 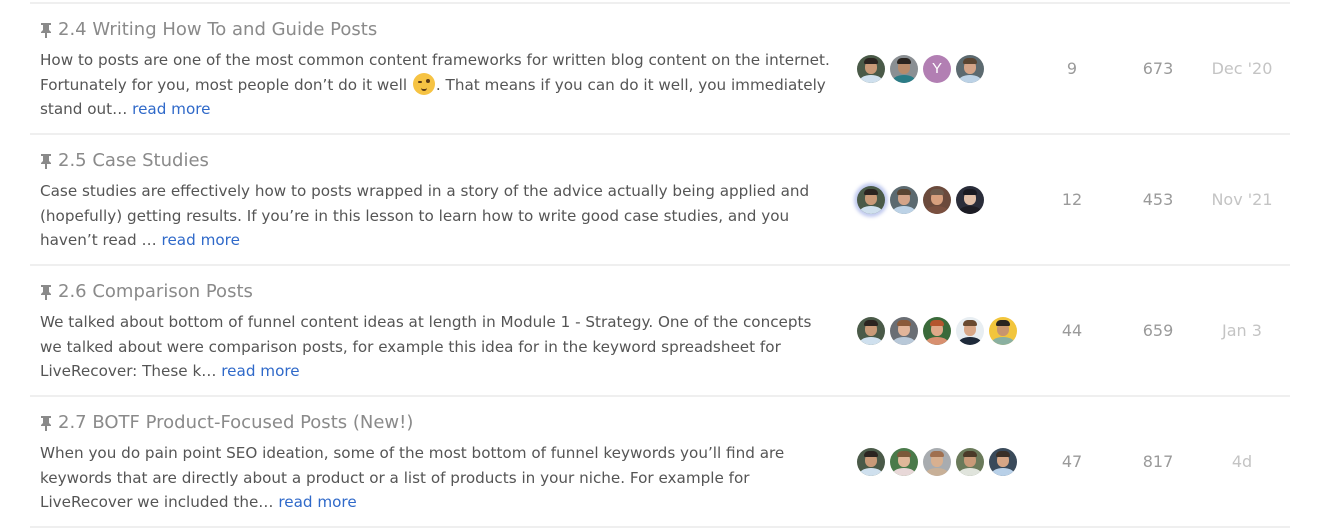 I want to click on views-count: 817, so click(x=1158, y=461).